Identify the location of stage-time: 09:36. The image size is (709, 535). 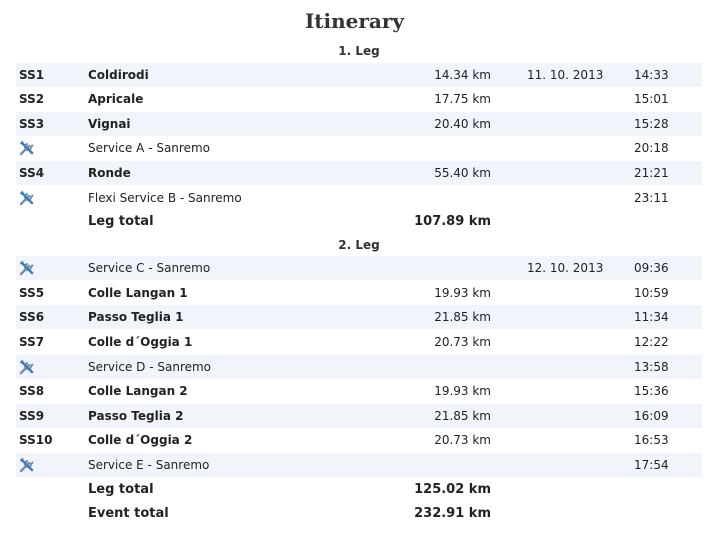
(651, 268).